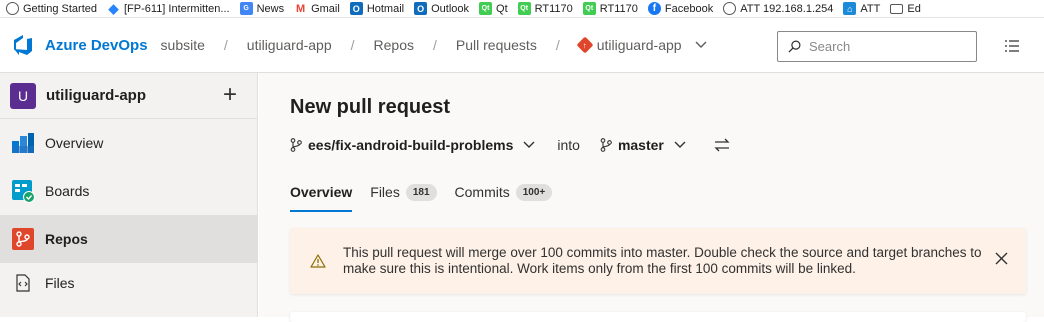 Image resolution: width=1044 pixels, height=322 pixels. I want to click on files-icon, so click(23, 283).